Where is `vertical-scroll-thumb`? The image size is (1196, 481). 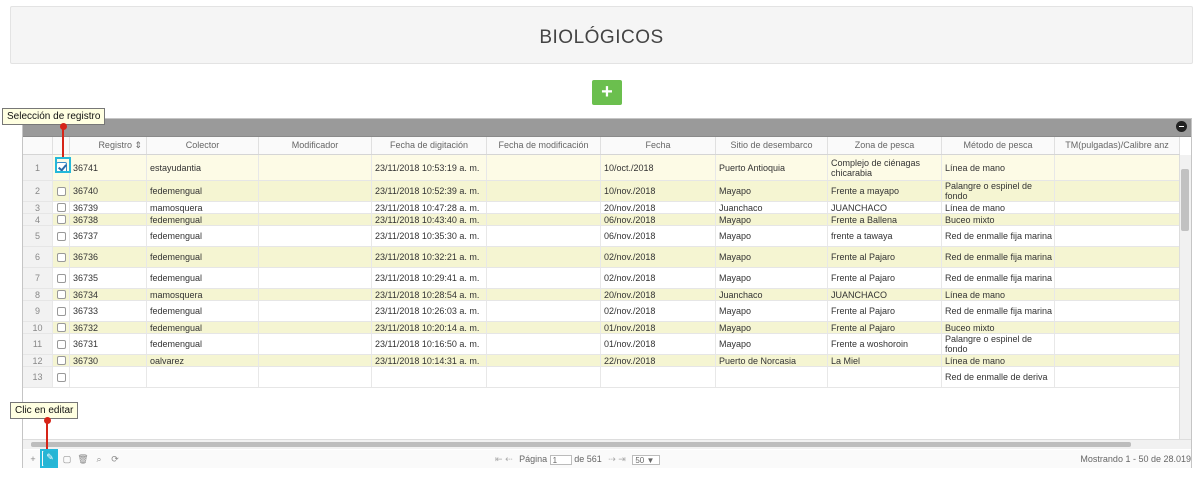
vertical-scroll-thumb is located at coordinates (1185, 200).